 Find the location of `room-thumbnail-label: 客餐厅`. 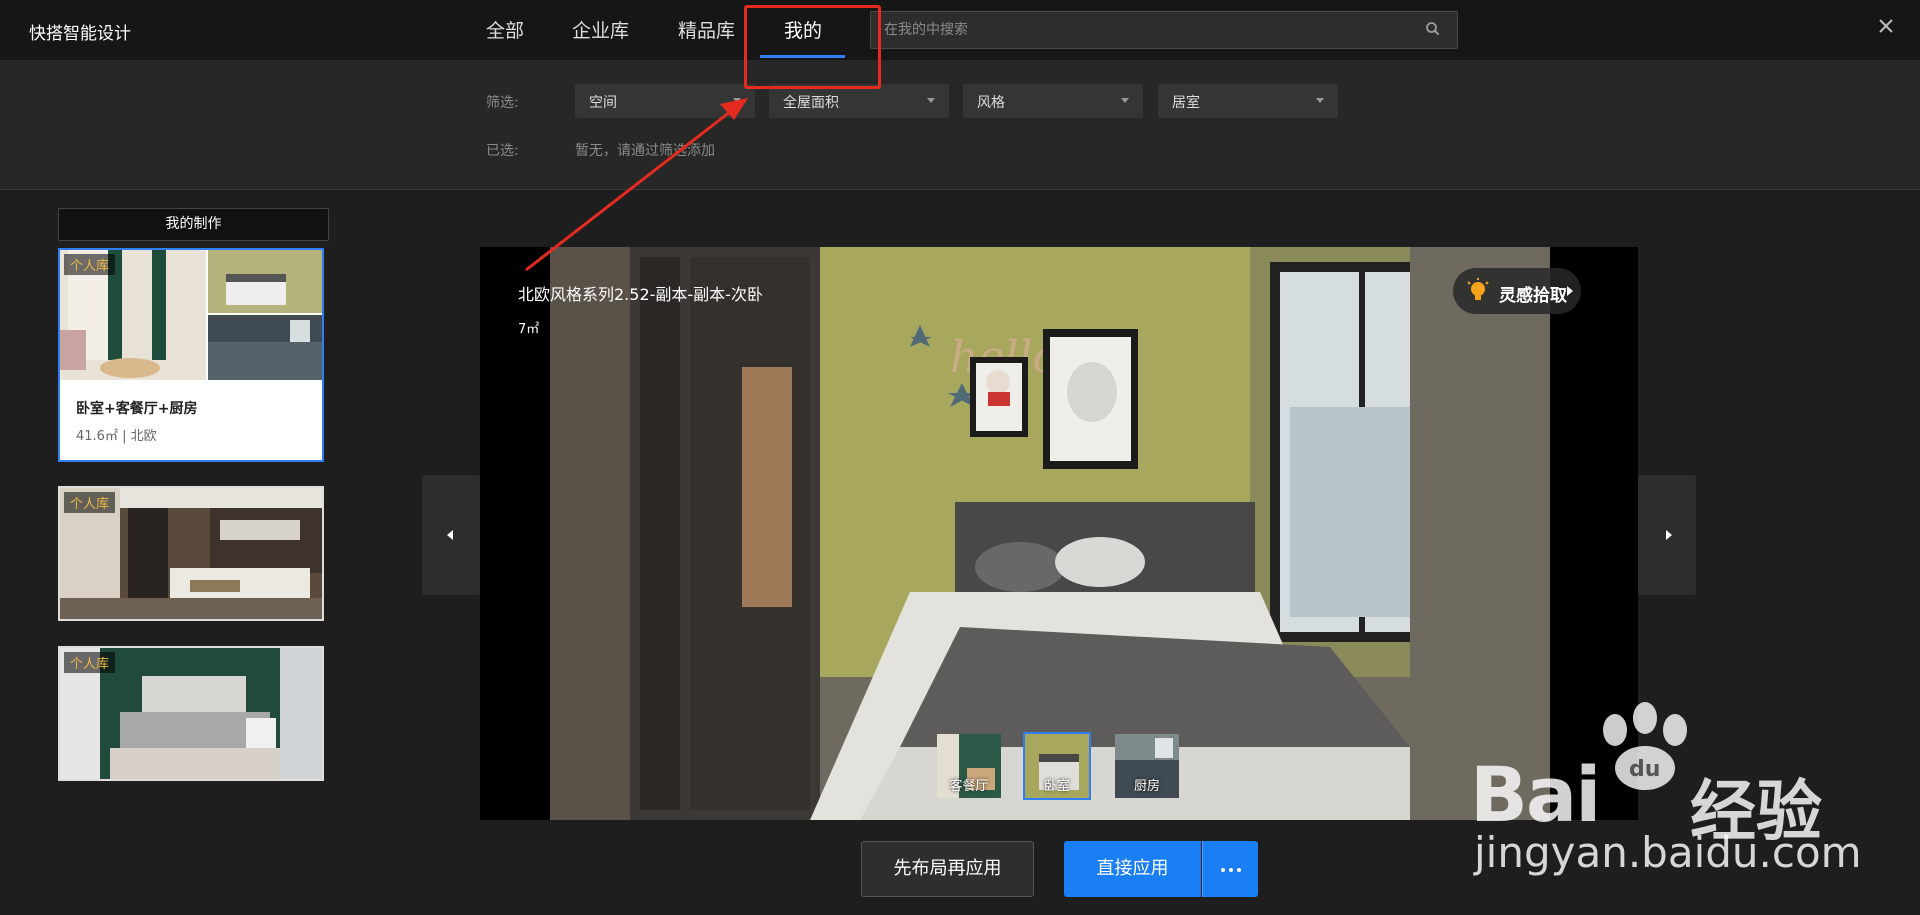

room-thumbnail-label: 客餐厅 is located at coordinates (969, 786).